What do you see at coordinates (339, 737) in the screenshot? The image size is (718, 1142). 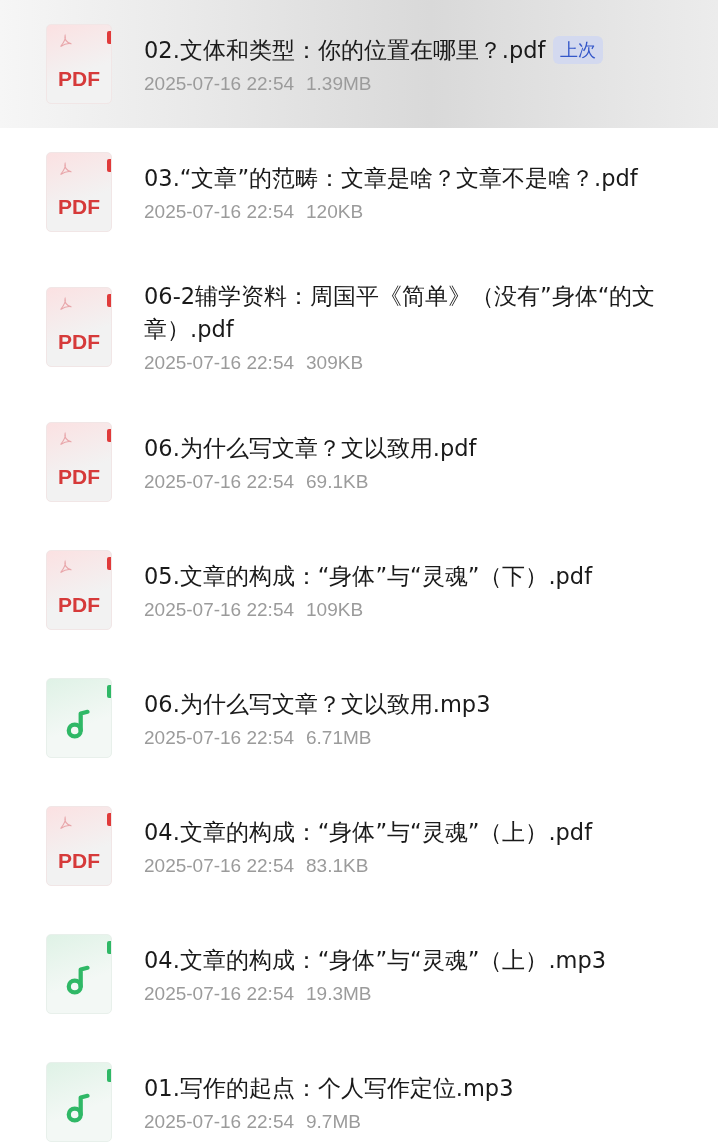 I see `file-size: 6.71MB` at bounding box center [339, 737].